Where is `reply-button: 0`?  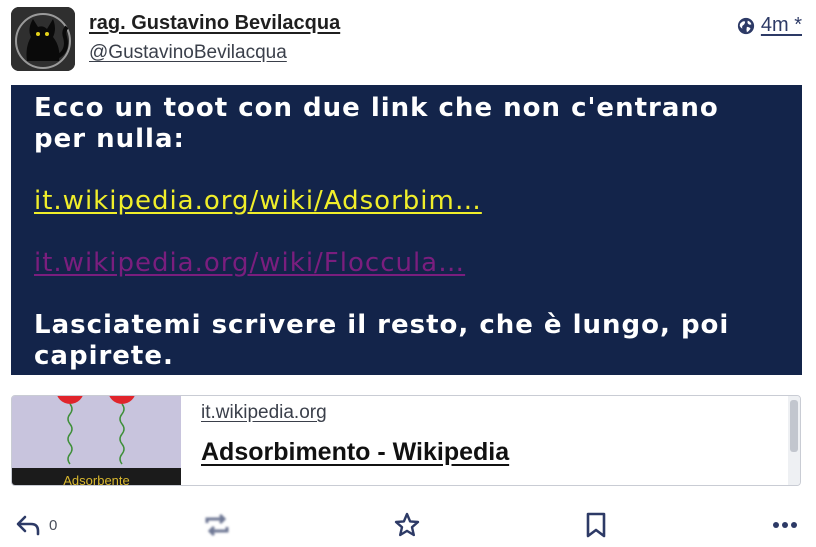 reply-button: 0 is located at coordinates (36, 525).